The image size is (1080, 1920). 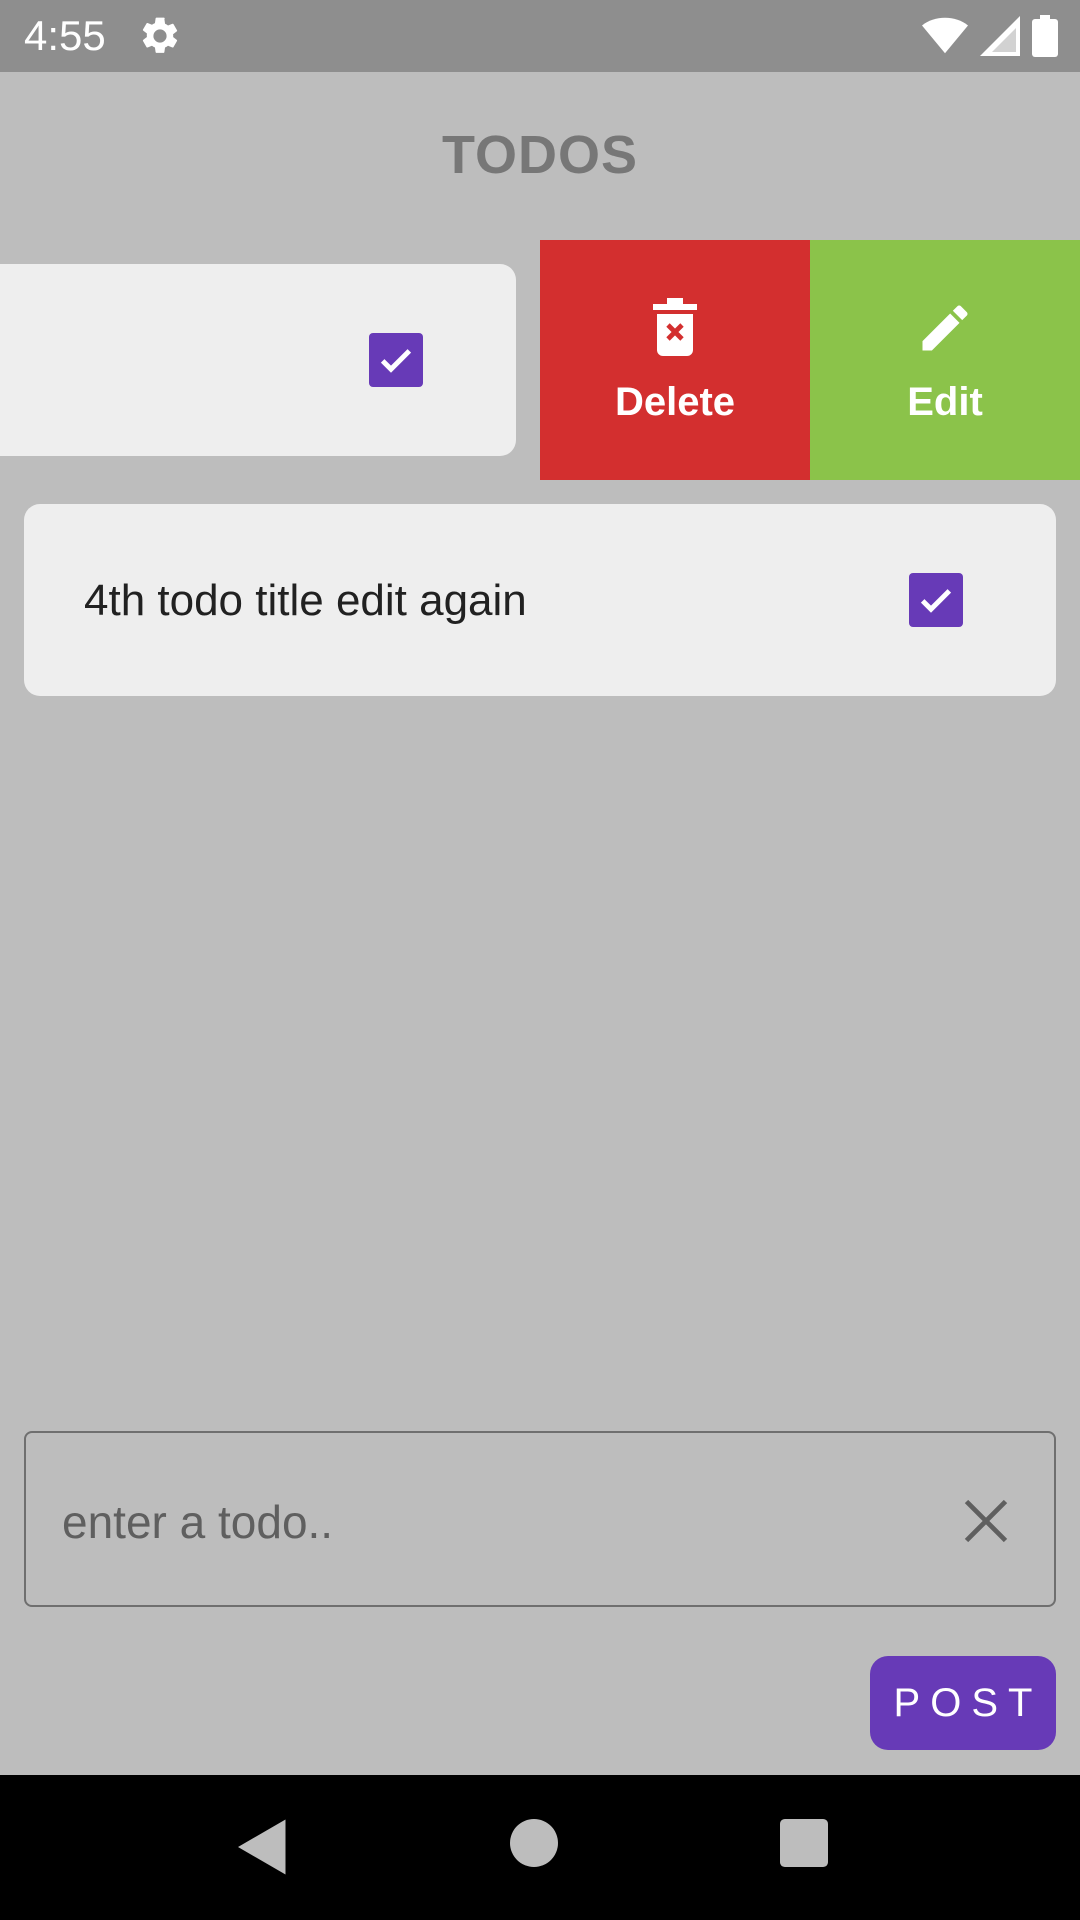 What do you see at coordinates (258, 360) in the screenshot?
I see `todo-card` at bounding box center [258, 360].